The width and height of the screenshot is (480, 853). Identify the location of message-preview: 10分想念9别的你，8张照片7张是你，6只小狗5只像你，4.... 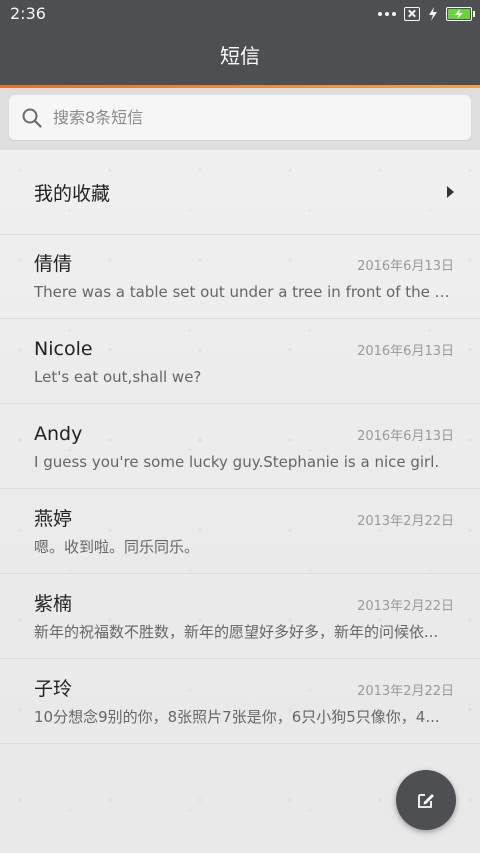
(237, 717).